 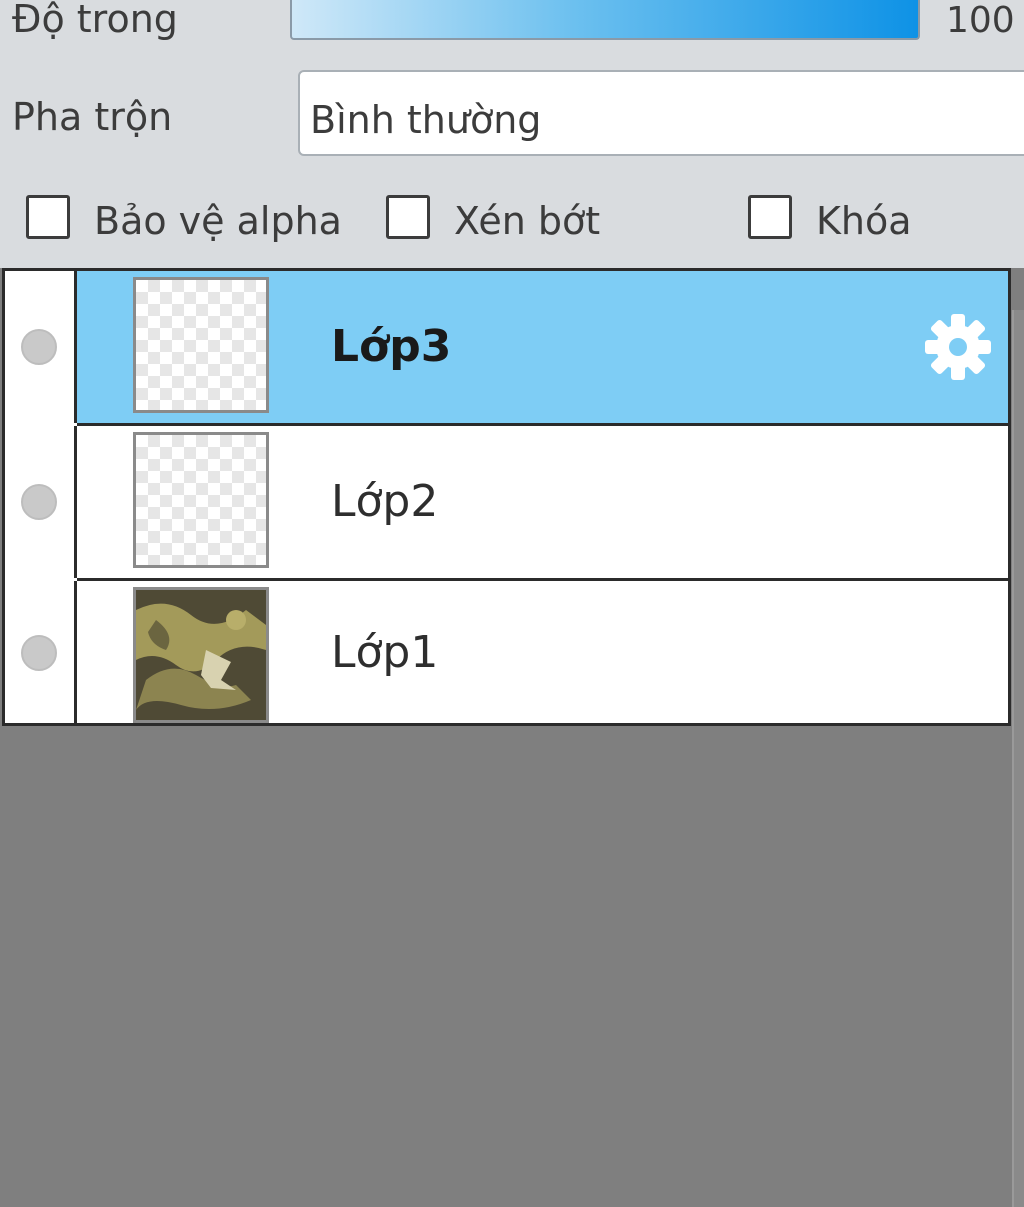 What do you see at coordinates (385, 652) in the screenshot?
I see `layer-name: Lớp1` at bounding box center [385, 652].